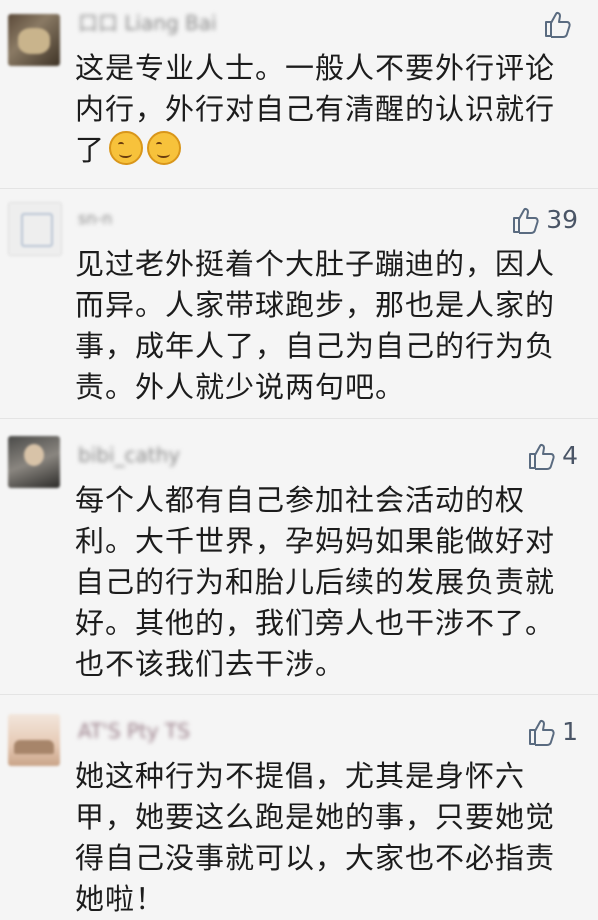 The width and height of the screenshot is (598, 920). What do you see at coordinates (90, 150) in the screenshot?
I see `comment-line-text: 了` at bounding box center [90, 150].